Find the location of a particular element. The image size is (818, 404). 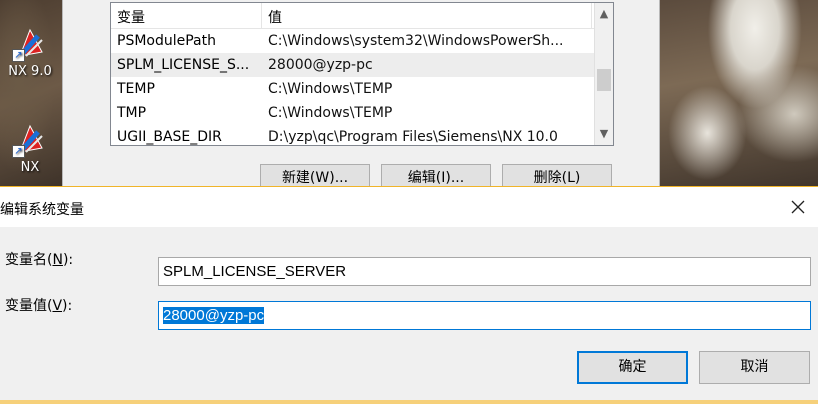

list-row: SPLM_LICENSE_S... 28000@yzp-pc is located at coordinates (362, 65).